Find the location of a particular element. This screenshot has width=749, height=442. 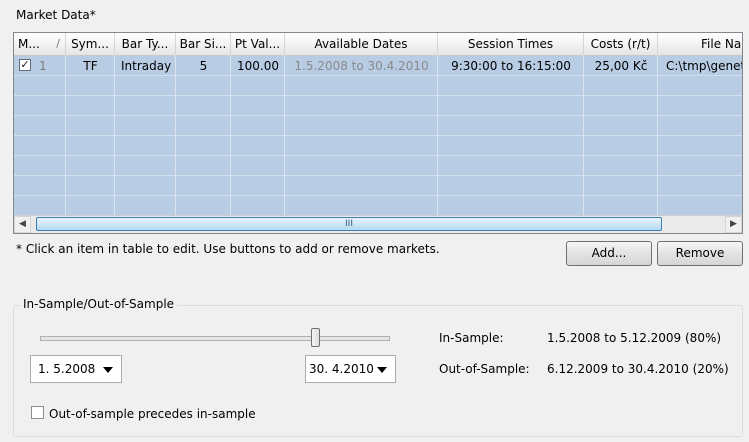

start-date-picker: 1. 5.2008 is located at coordinates (76, 369).